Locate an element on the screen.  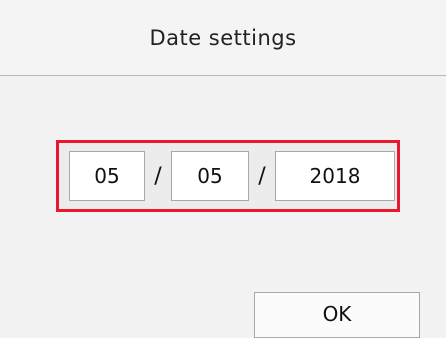
ok-button: OK is located at coordinates (337, 315).